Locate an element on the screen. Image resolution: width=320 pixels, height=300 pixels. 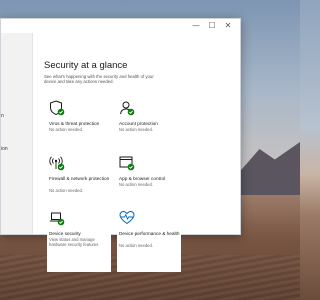
tile-name: Account protection is located at coordinates (138, 123).